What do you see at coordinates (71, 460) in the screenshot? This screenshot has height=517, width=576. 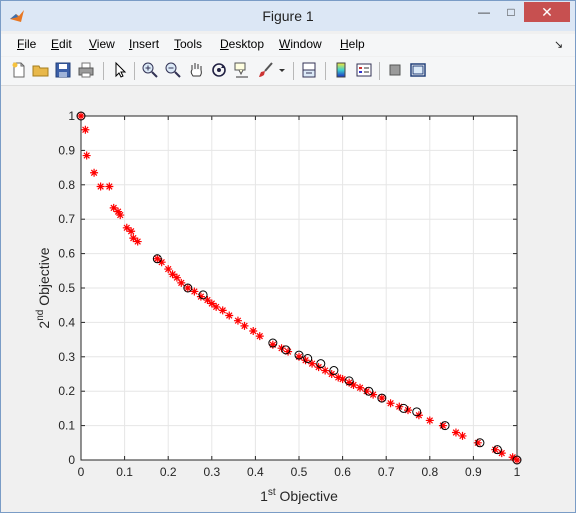 I see `y-tick-label: 0` at bounding box center [71, 460].